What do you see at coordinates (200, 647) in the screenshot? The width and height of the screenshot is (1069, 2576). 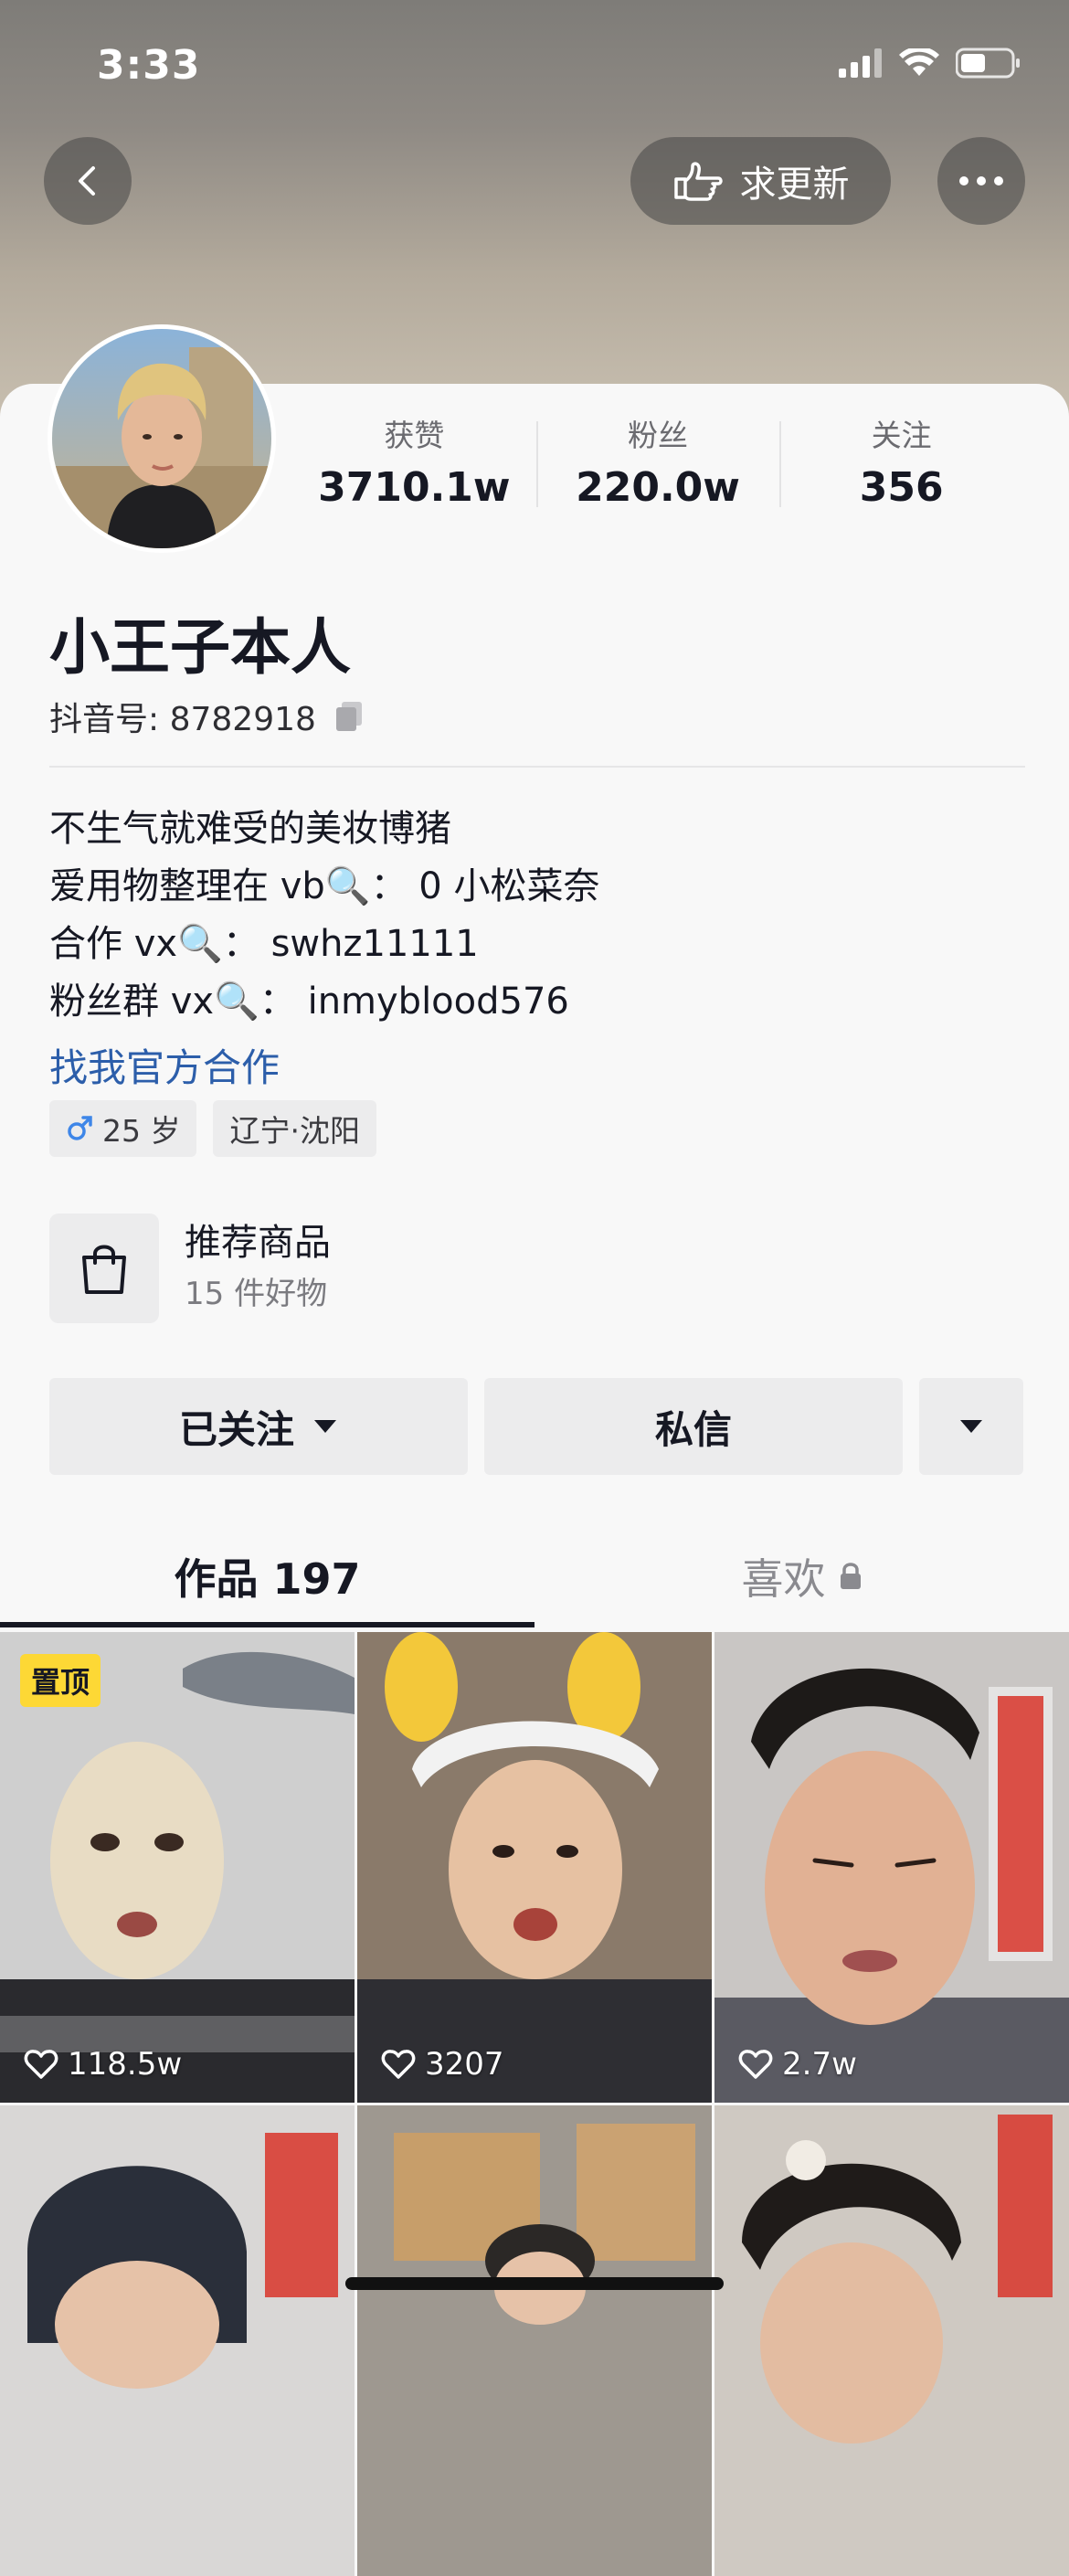 I see `profile-name: 小王子本人` at bounding box center [200, 647].